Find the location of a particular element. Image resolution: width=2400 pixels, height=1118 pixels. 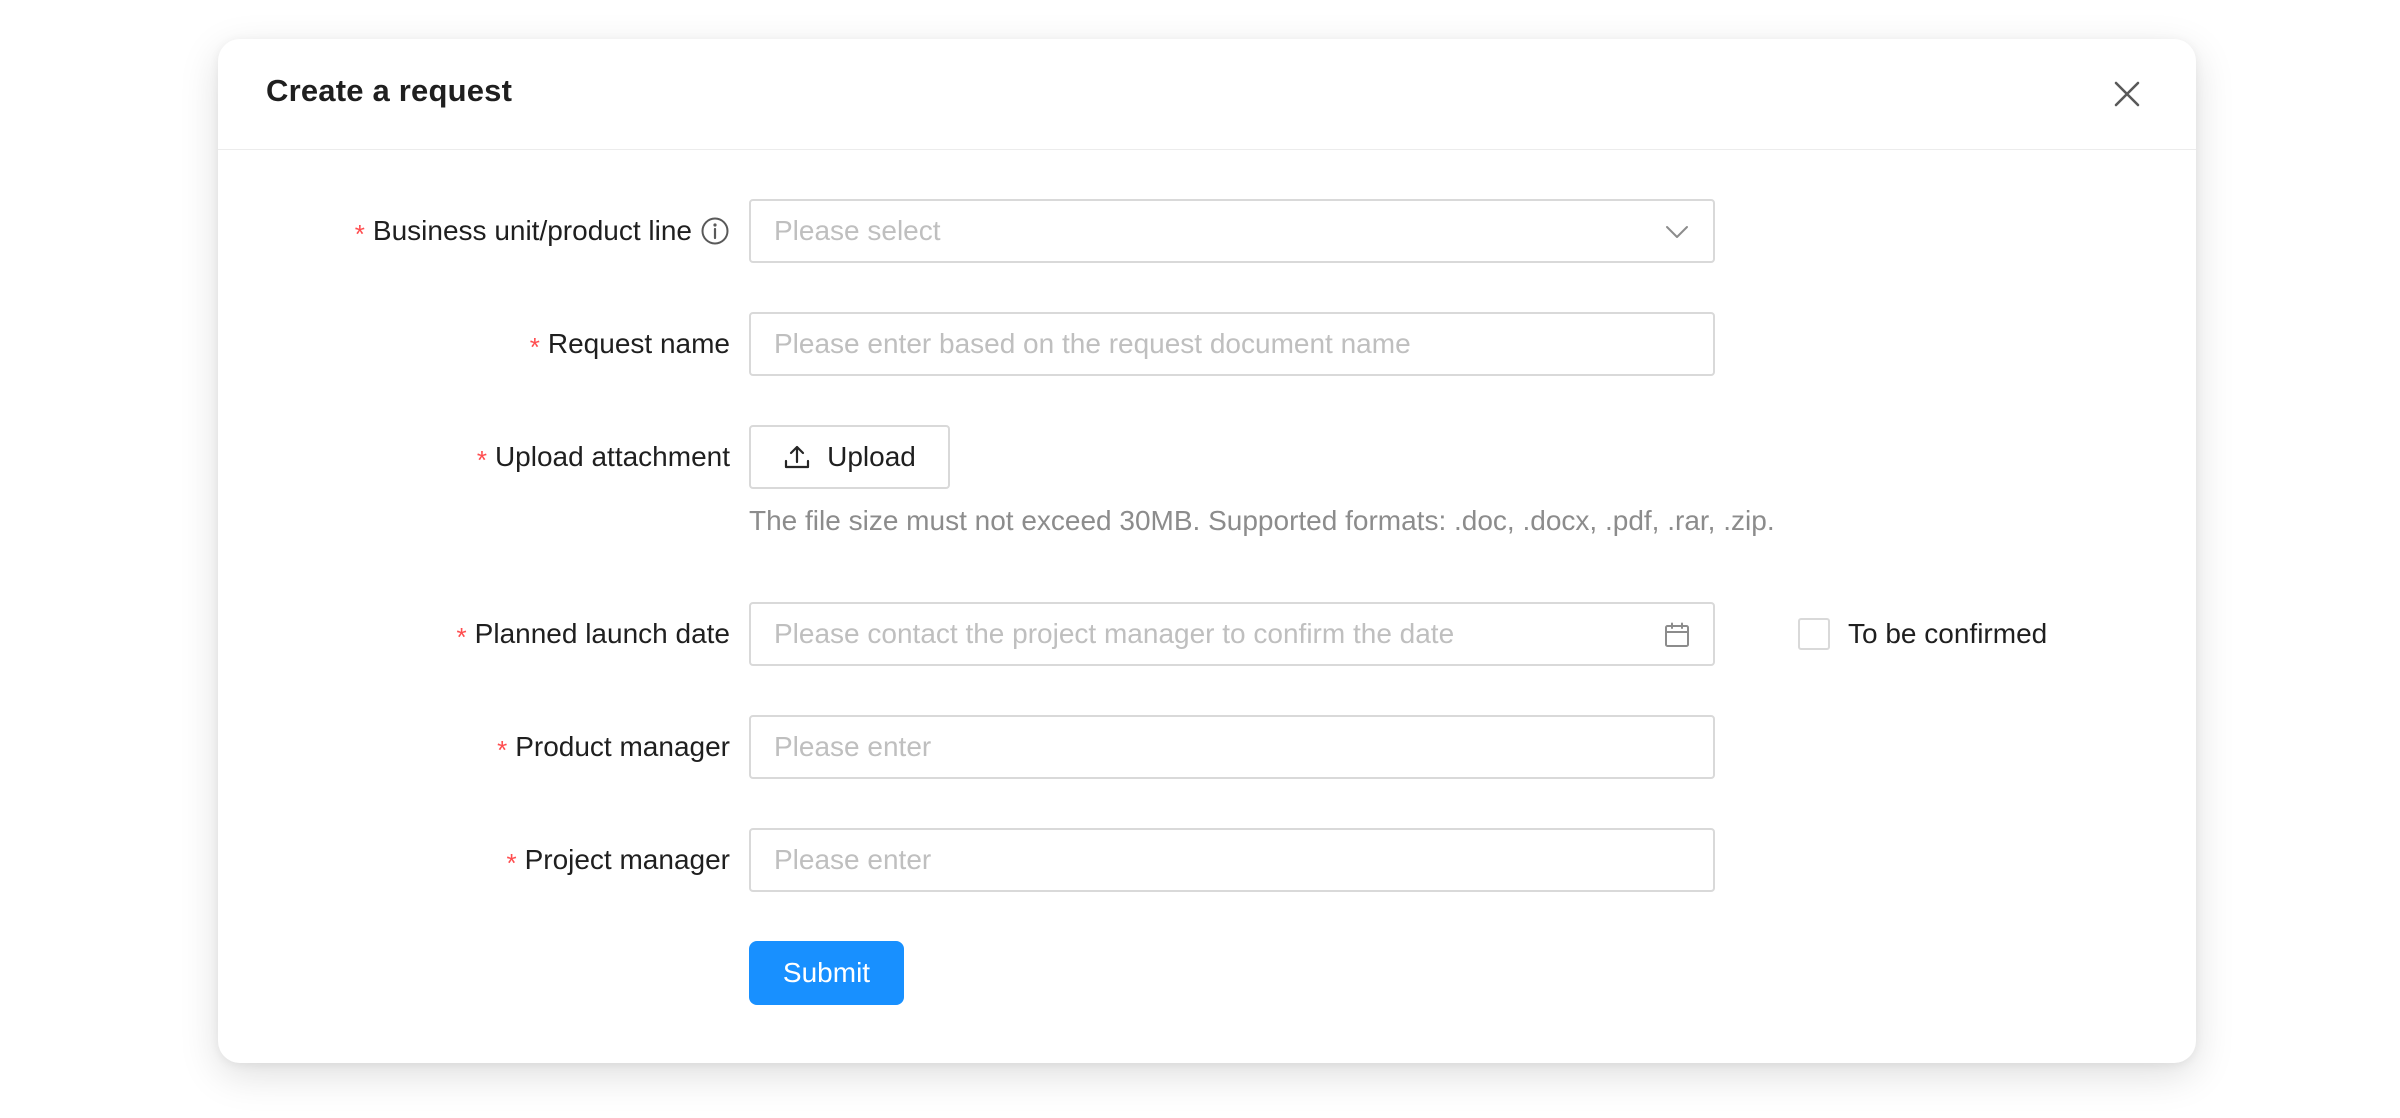

upload-icon is located at coordinates (797, 457).